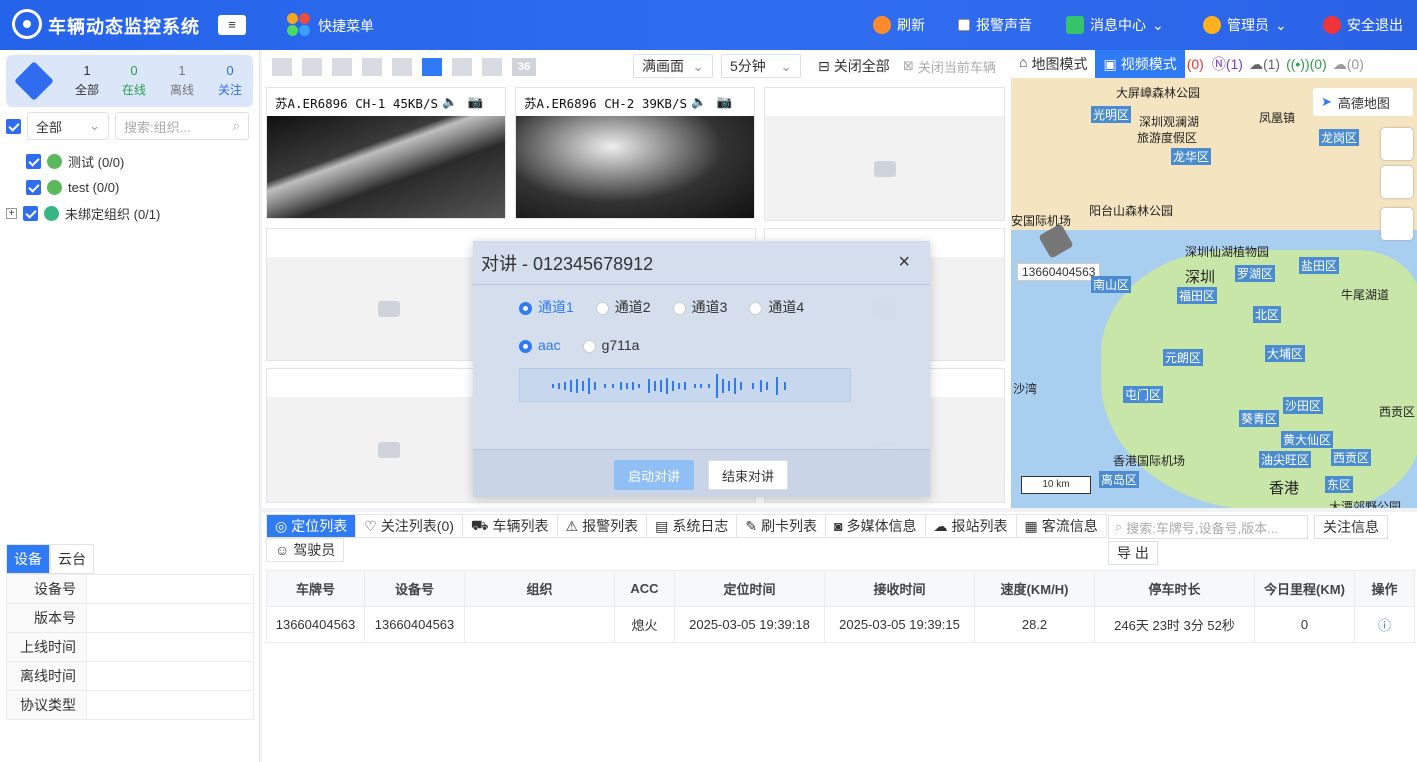 The height and width of the screenshot is (762, 1417). Describe the element at coordinates (509, 526) in the screenshot. I see `tab-vehicle-list: ⛟ 车辆列表` at that location.